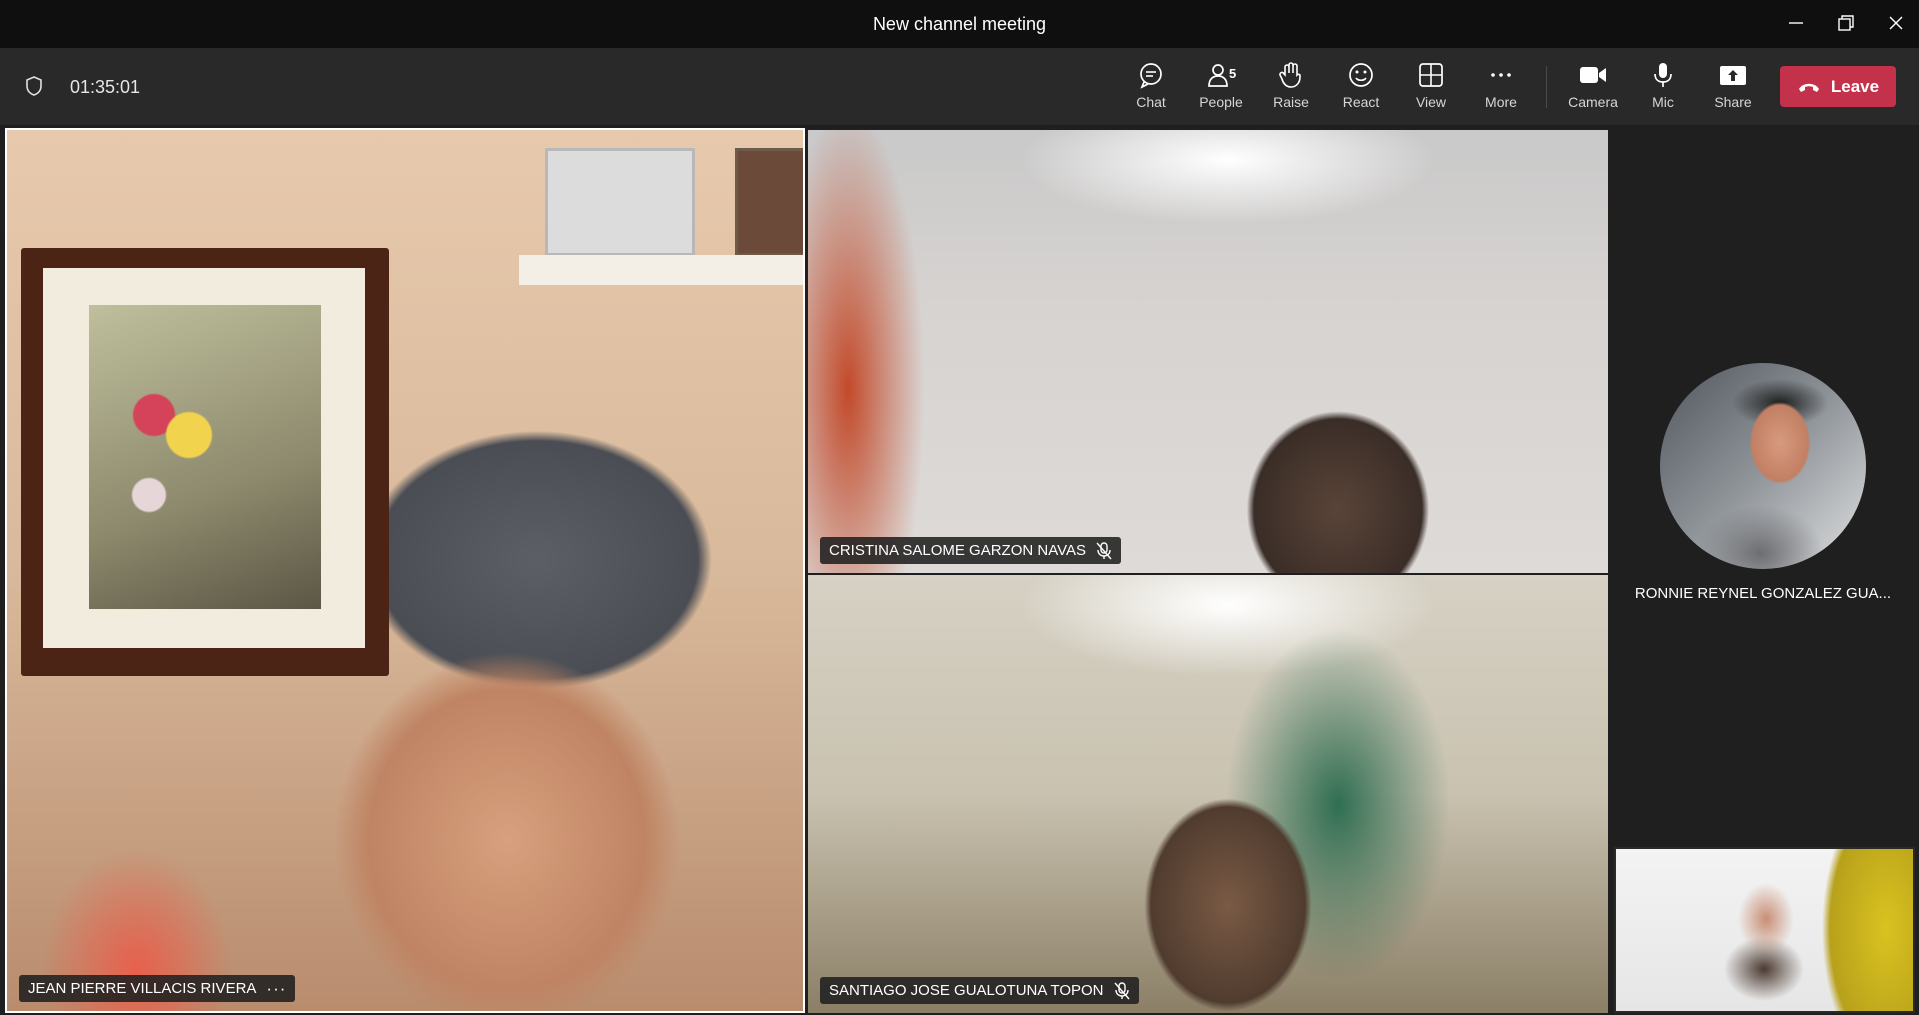 The width and height of the screenshot is (1919, 1015). Describe the element at coordinates (966, 990) in the screenshot. I see `participant-name: SANTIAGO JOSE GUALOTUNA TOPON` at that location.